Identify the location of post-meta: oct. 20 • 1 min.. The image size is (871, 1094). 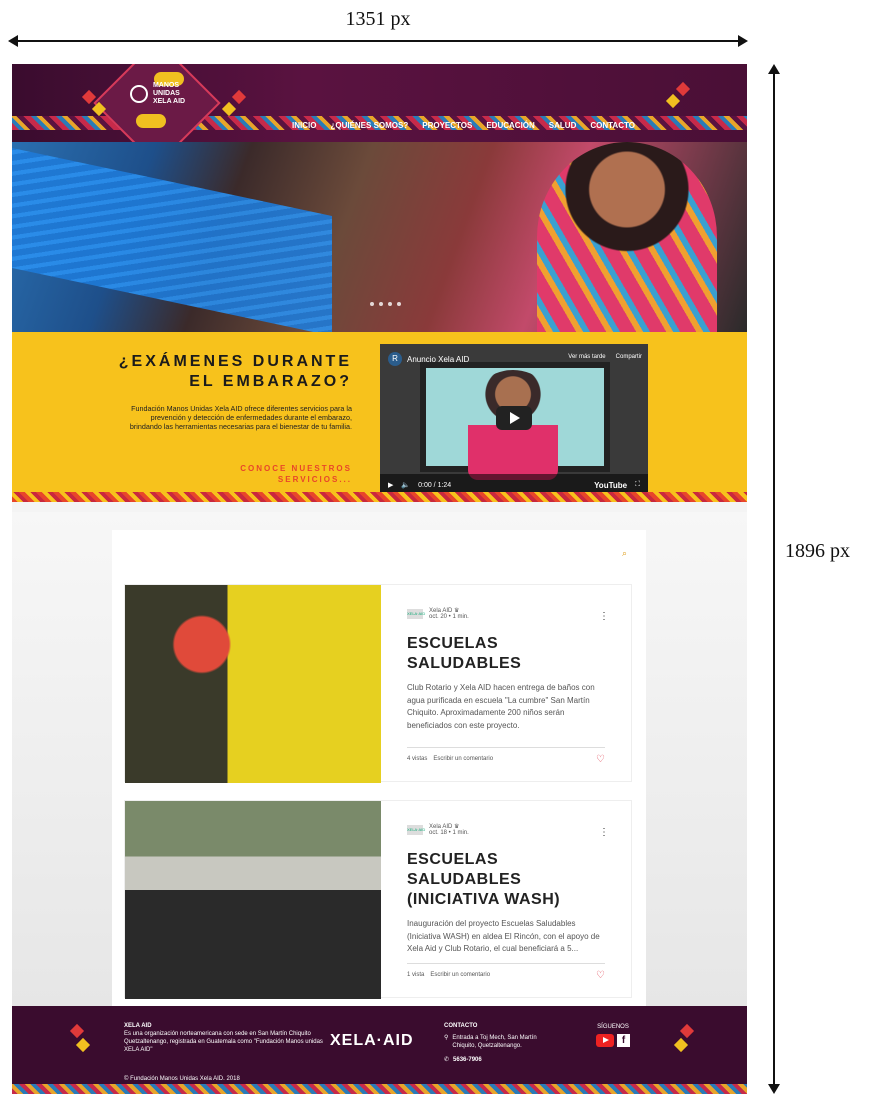
(449, 617).